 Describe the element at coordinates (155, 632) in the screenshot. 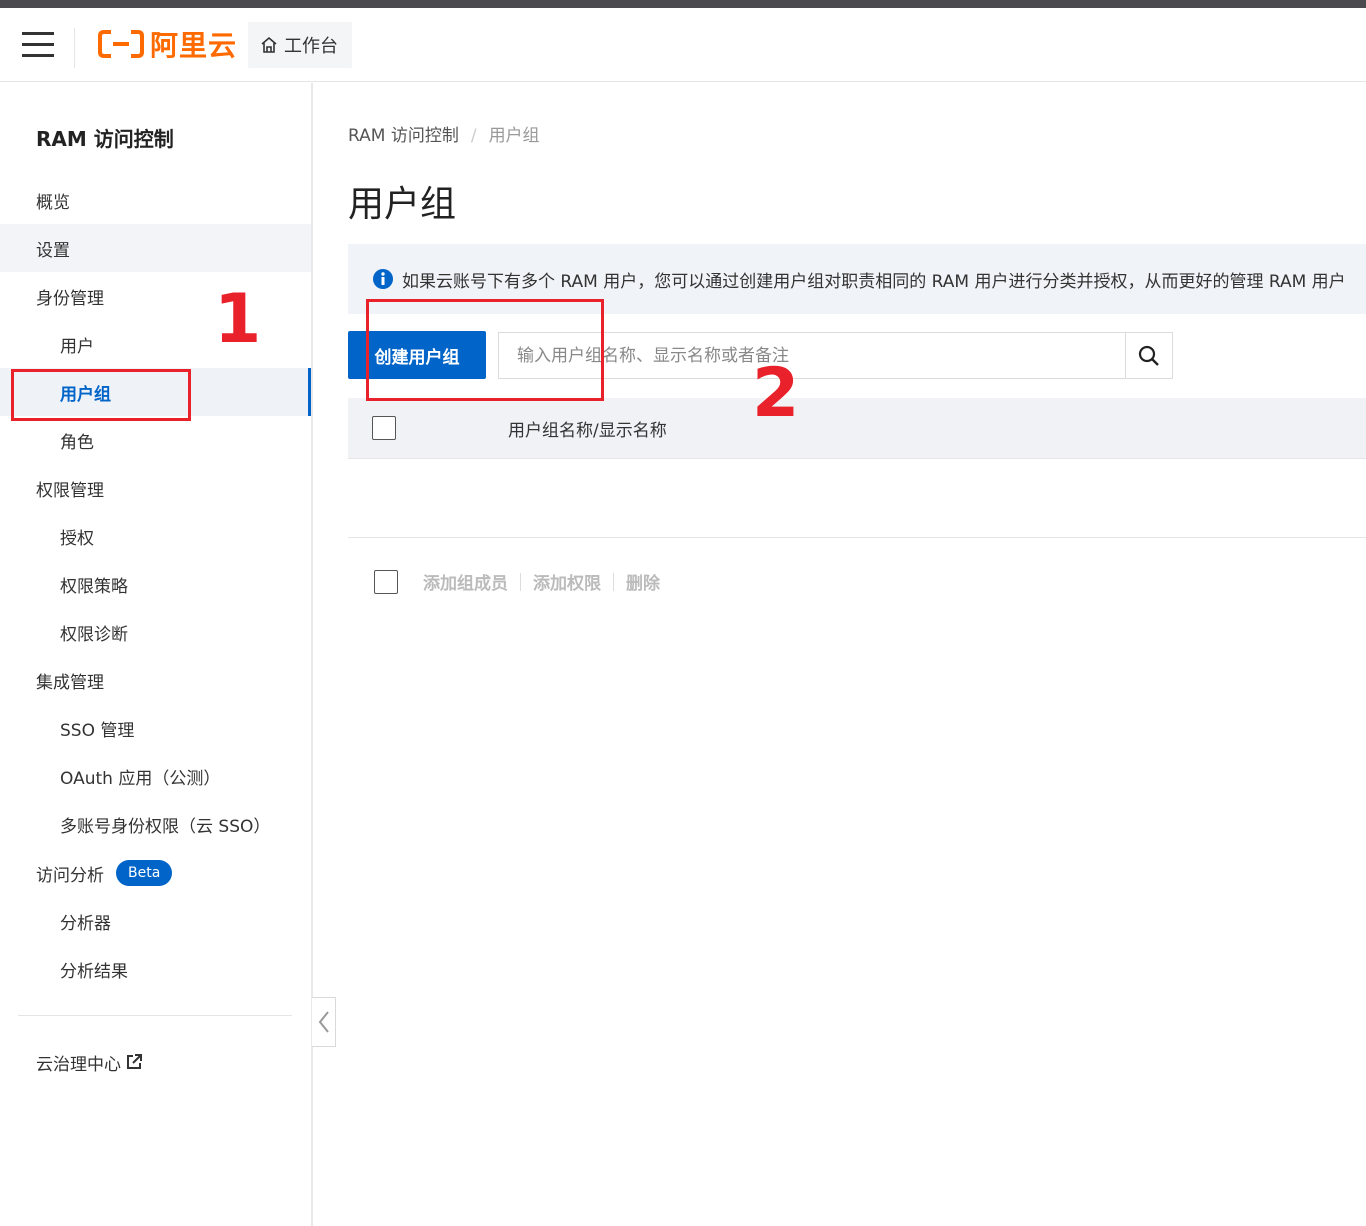

I see `sidebar-item-diagnostics: 权限诊断` at that location.